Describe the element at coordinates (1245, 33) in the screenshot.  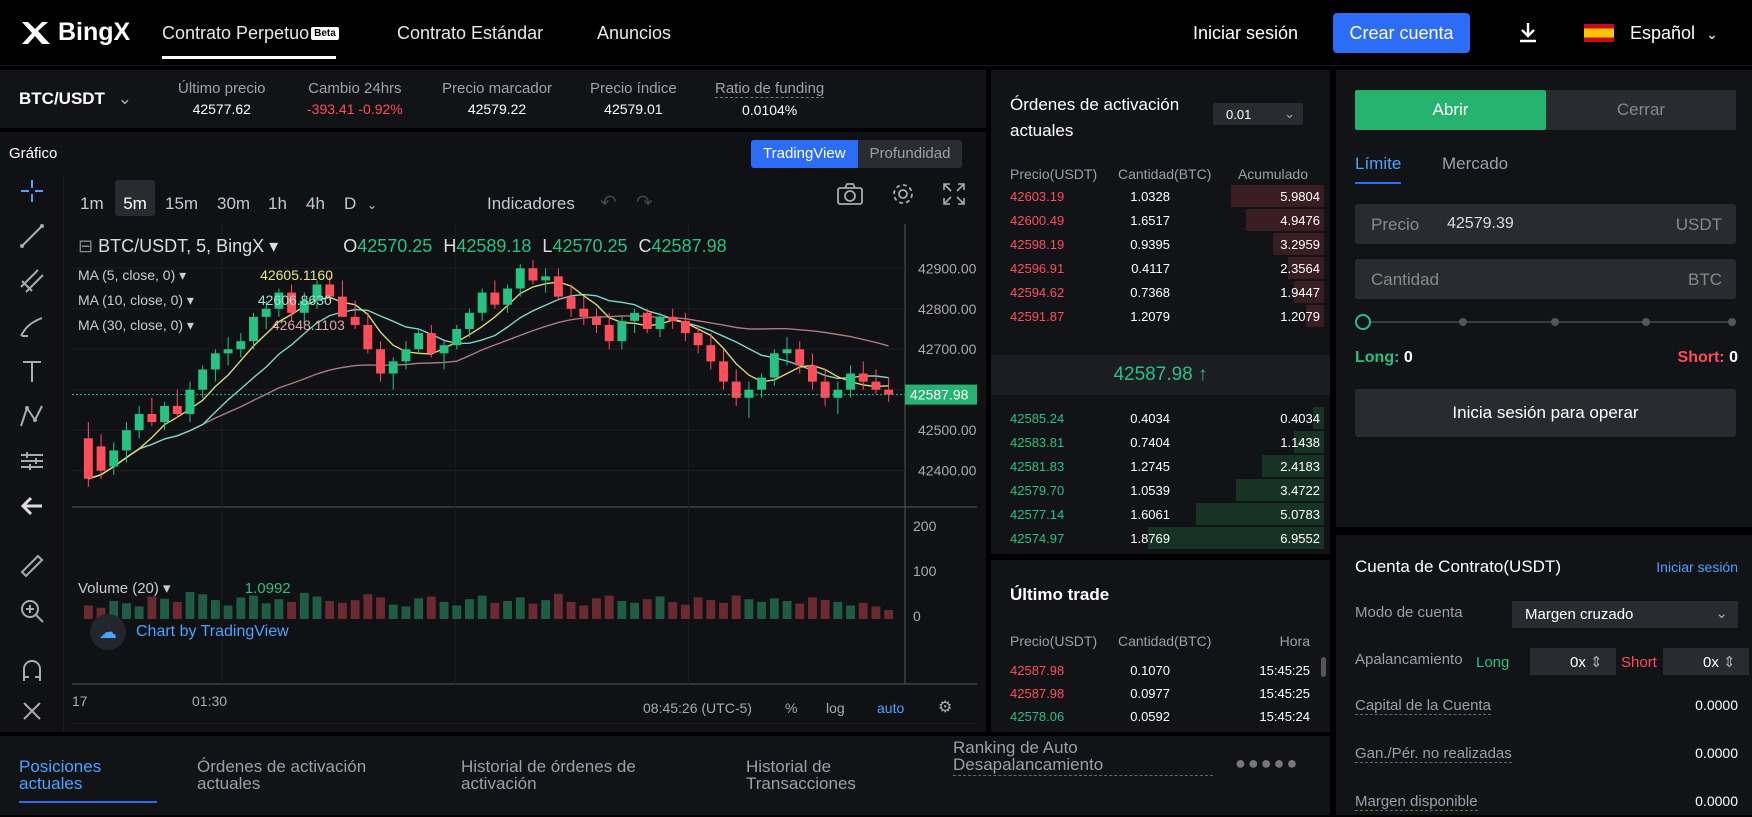
I see `login-link: Iniciar sesión` at that location.